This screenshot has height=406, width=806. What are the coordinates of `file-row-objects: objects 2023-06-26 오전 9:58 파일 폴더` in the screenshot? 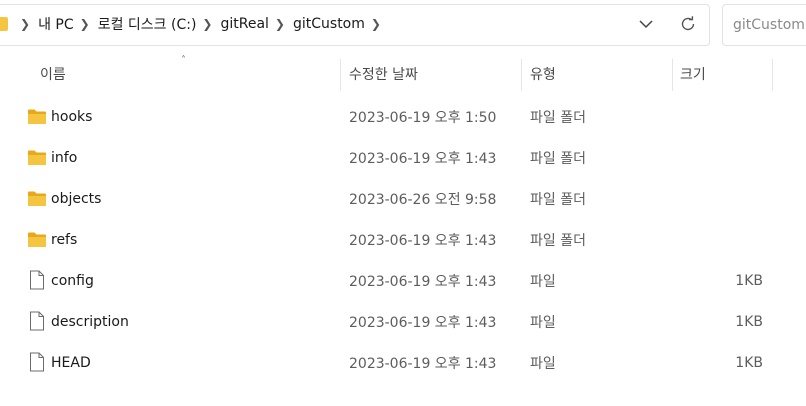 It's located at (403, 198).